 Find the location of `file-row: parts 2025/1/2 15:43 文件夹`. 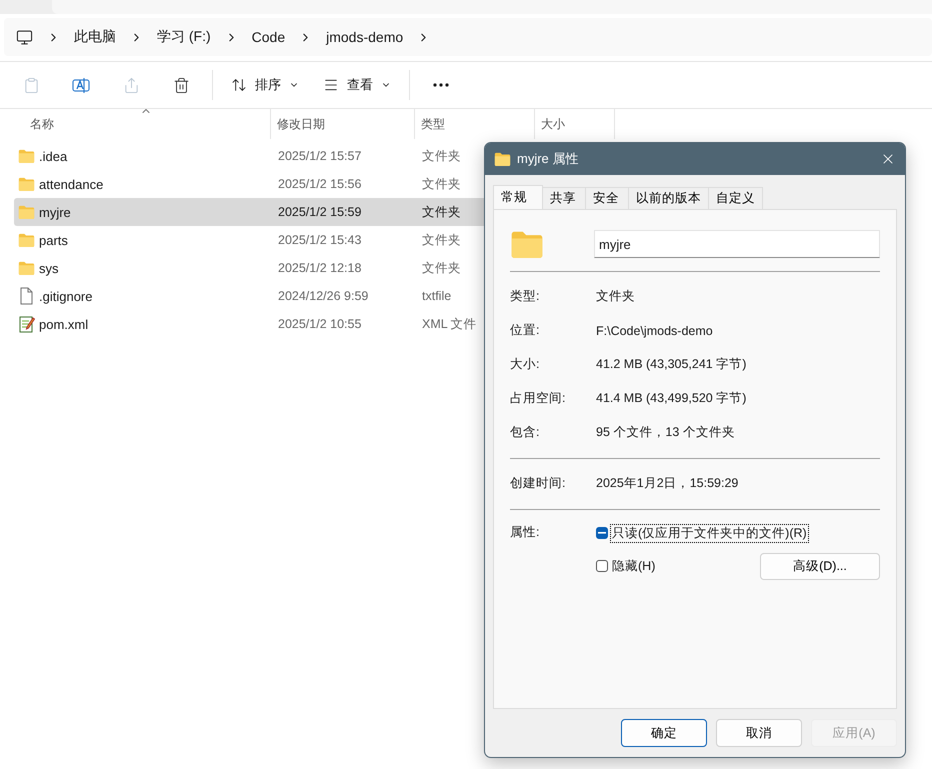

file-row: parts 2025/1/2 15:43 文件夹 is located at coordinates (284, 240).